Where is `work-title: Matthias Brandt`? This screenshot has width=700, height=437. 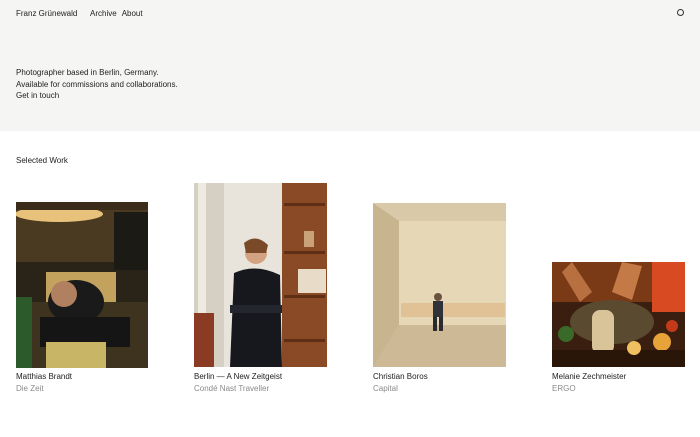
work-title: Matthias Brandt is located at coordinates (44, 376).